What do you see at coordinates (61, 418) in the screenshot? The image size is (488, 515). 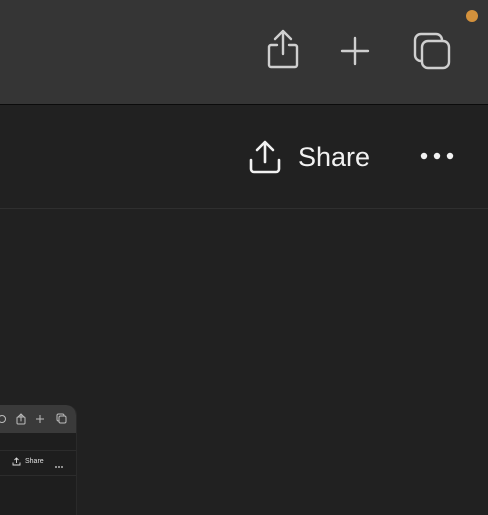 I see `thumbnail-tabs-icon` at bounding box center [61, 418].